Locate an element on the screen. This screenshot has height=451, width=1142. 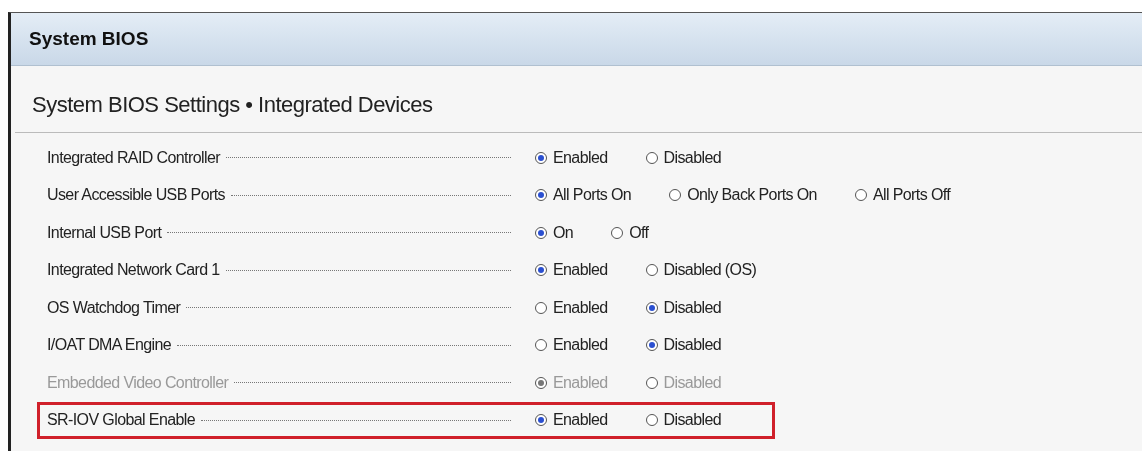
radio-option: Disabled (OS) is located at coordinates (701, 270).